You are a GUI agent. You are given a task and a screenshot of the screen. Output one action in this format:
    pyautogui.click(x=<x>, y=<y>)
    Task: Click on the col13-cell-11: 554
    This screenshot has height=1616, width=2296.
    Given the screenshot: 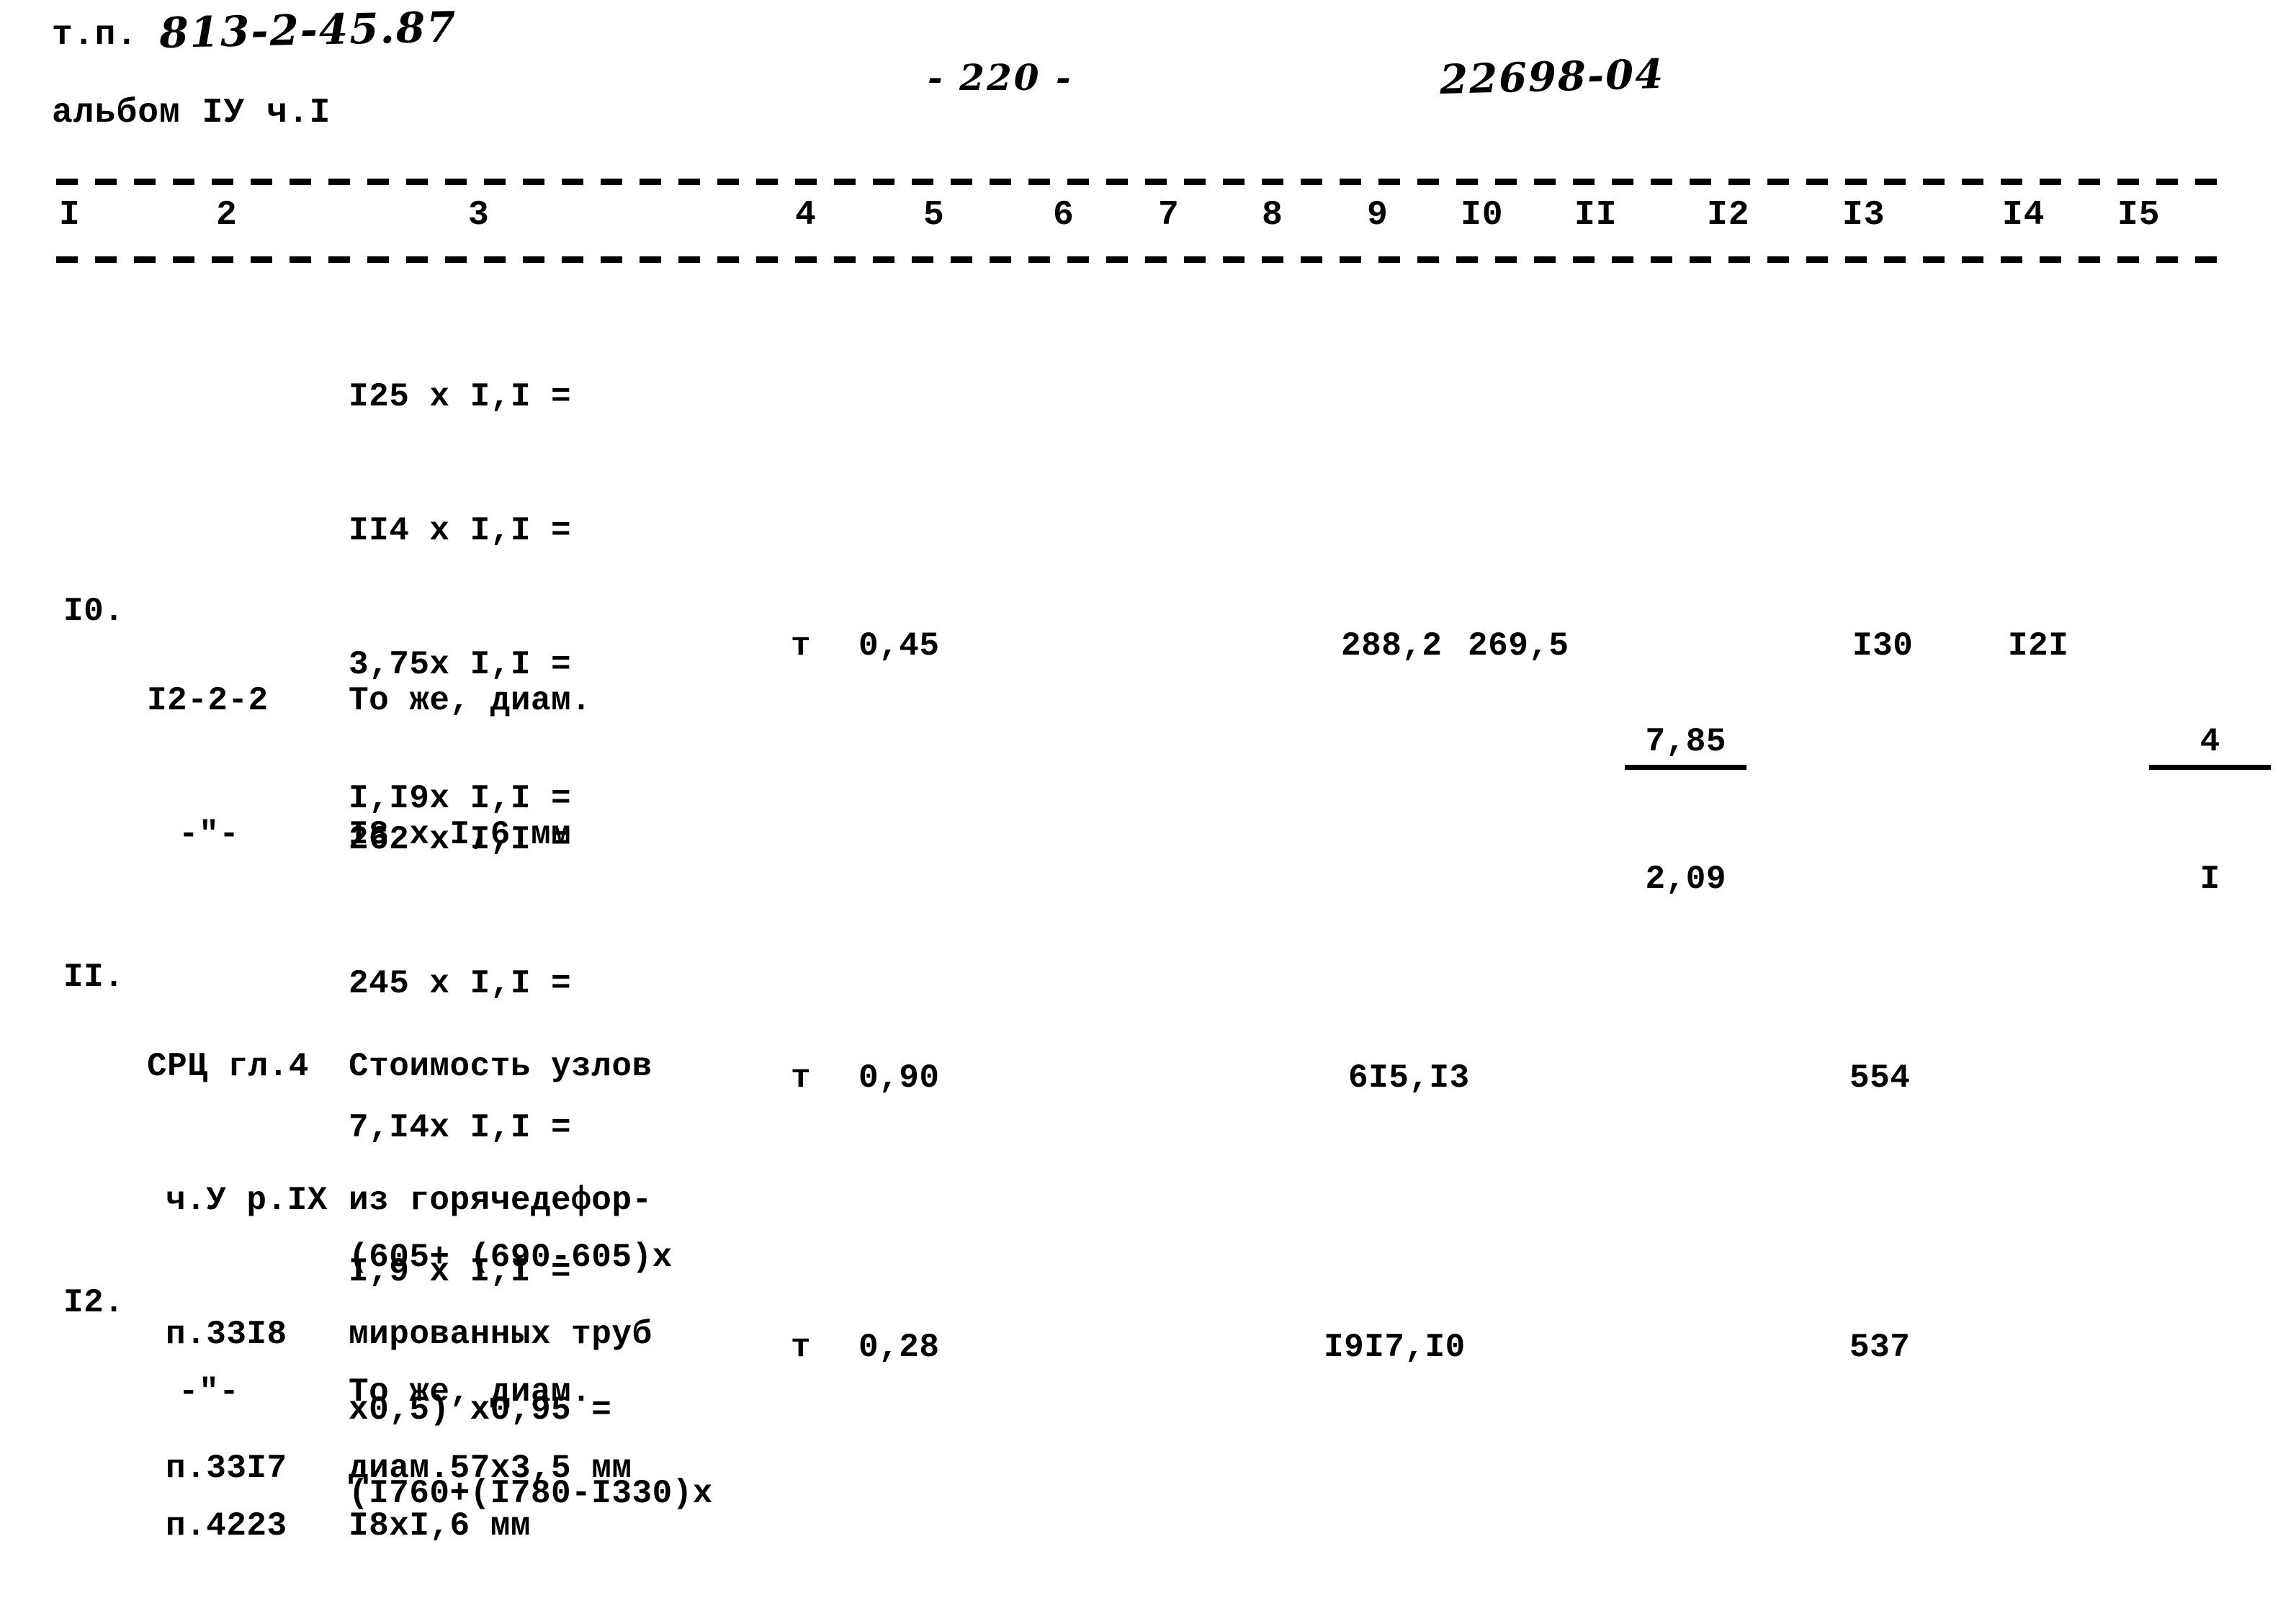 What is the action you would take?
    pyautogui.click(x=1880, y=1078)
    